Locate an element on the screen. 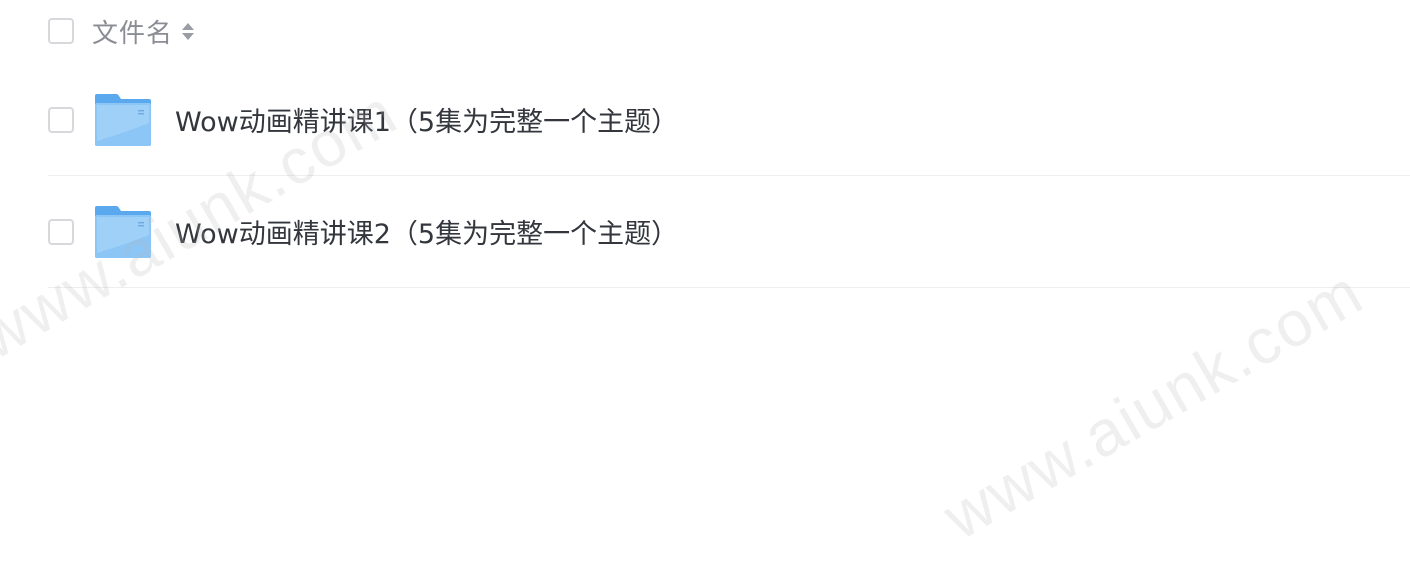  list-header: 文件名 is located at coordinates (729, 31).